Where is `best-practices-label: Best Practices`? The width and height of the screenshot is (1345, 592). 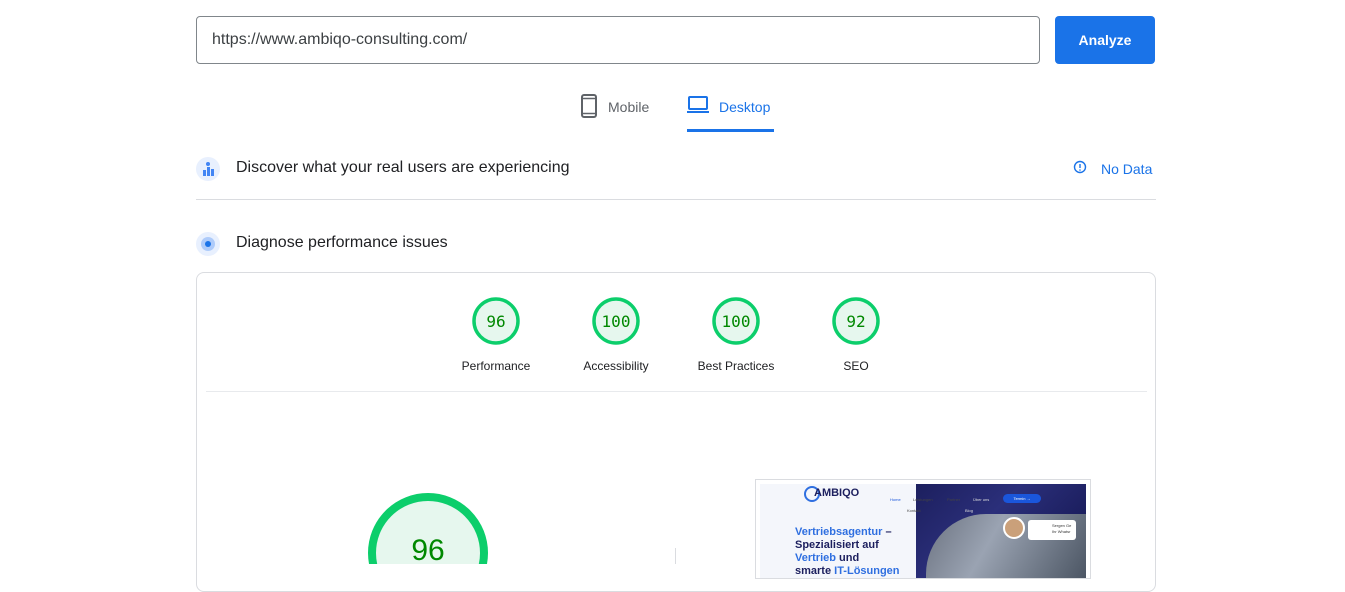
best-practices-label: Best Practices is located at coordinates (736, 366).